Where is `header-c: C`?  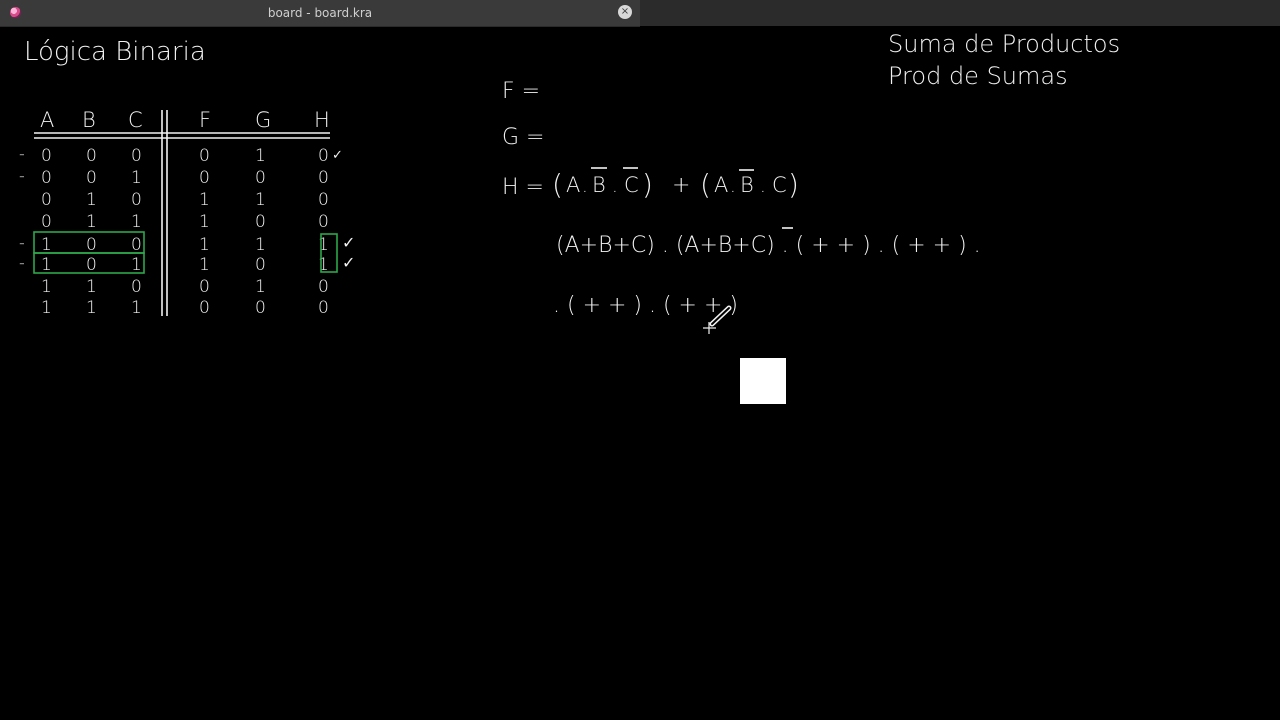 header-c: C is located at coordinates (135, 120).